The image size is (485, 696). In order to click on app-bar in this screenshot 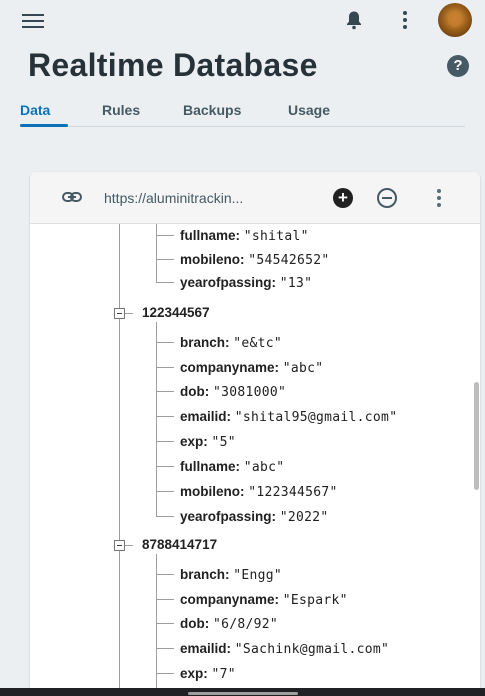, I will do `click(242, 22)`.